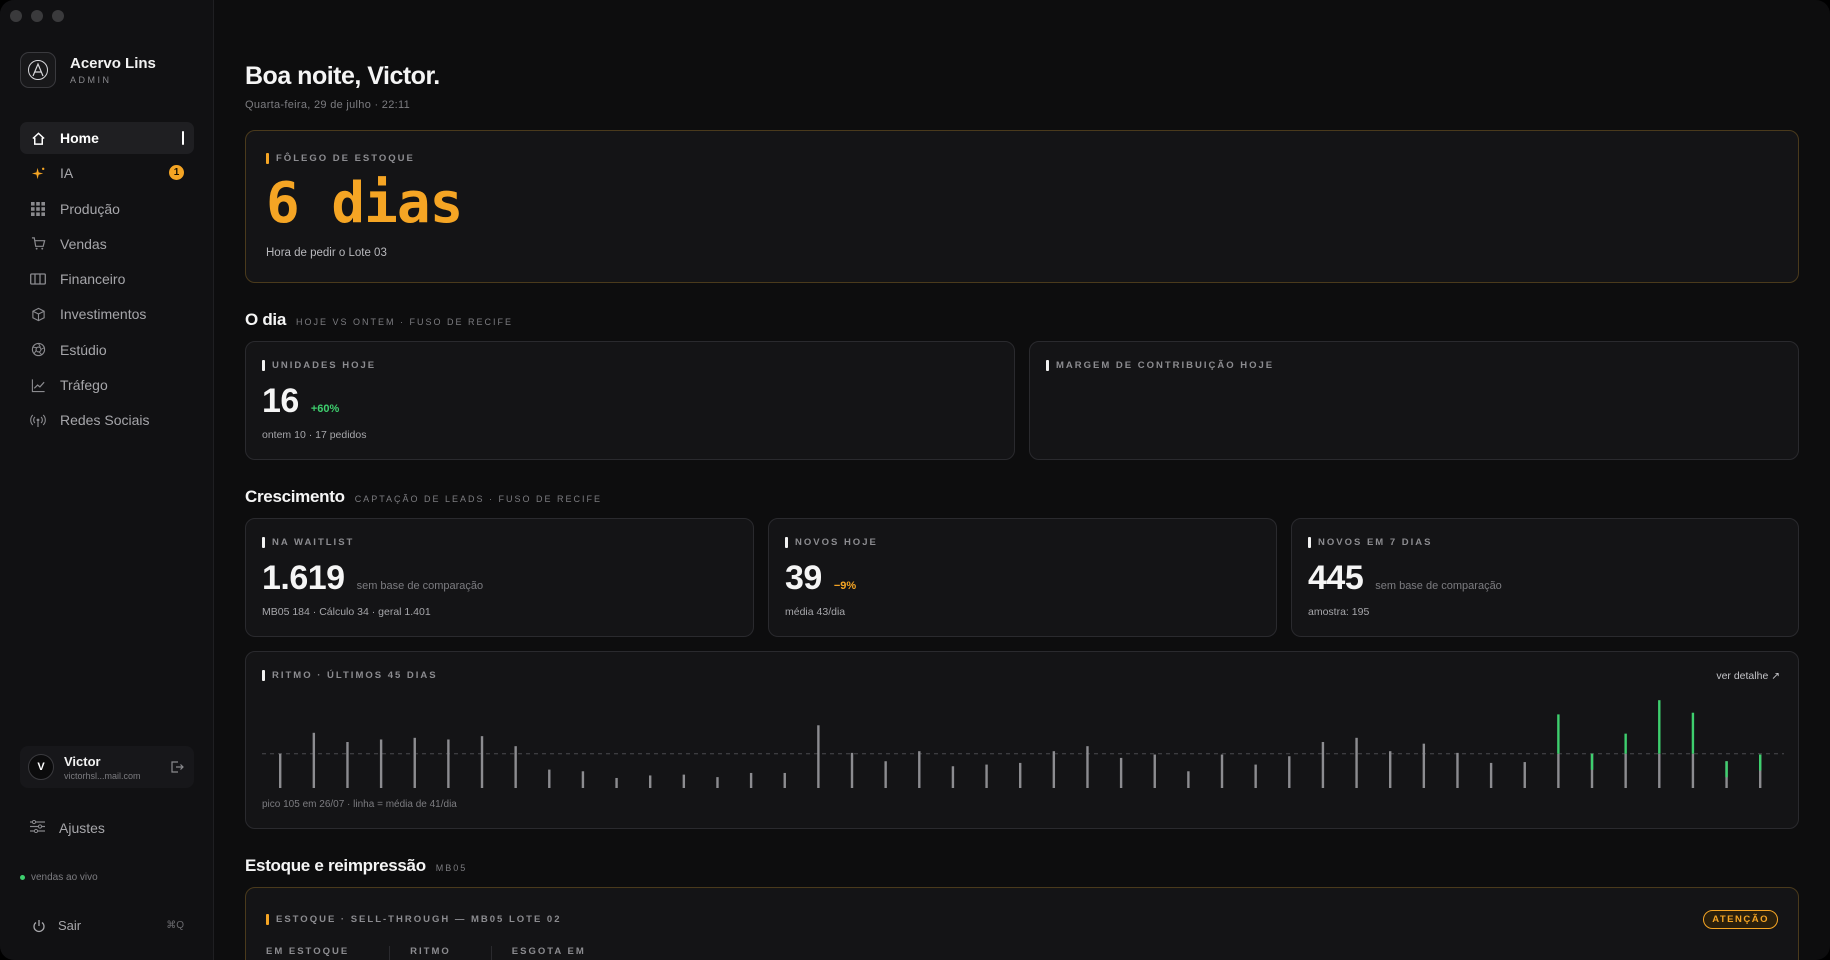 This screenshot has width=1830, height=960. Describe the element at coordinates (342, 76) in the screenshot. I see `page-title: Boa noite, Victor.` at that location.